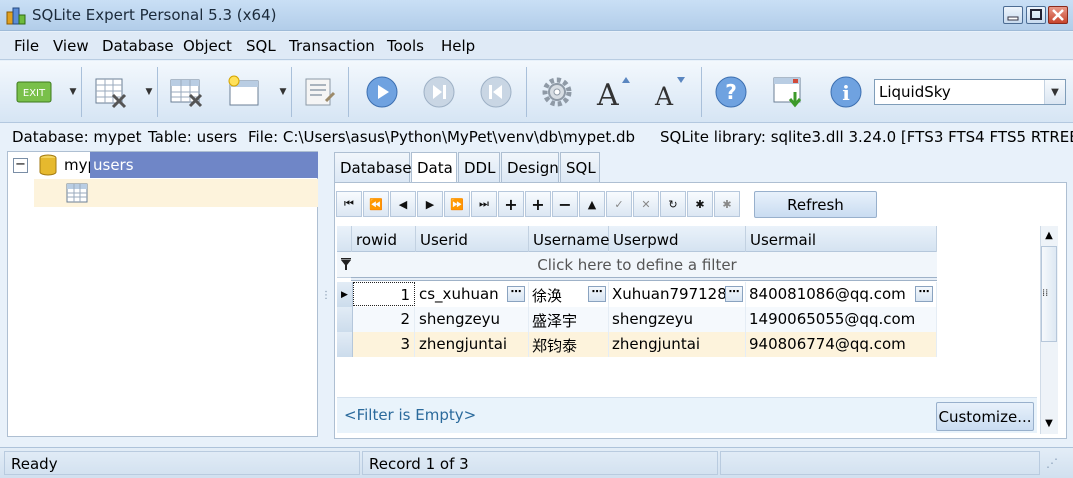 Image resolution: width=1073 pixels, height=478 pixels. What do you see at coordinates (376, 204) in the screenshot?
I see `previous-page-icon: ⏪` at bounding box center [376, 204].